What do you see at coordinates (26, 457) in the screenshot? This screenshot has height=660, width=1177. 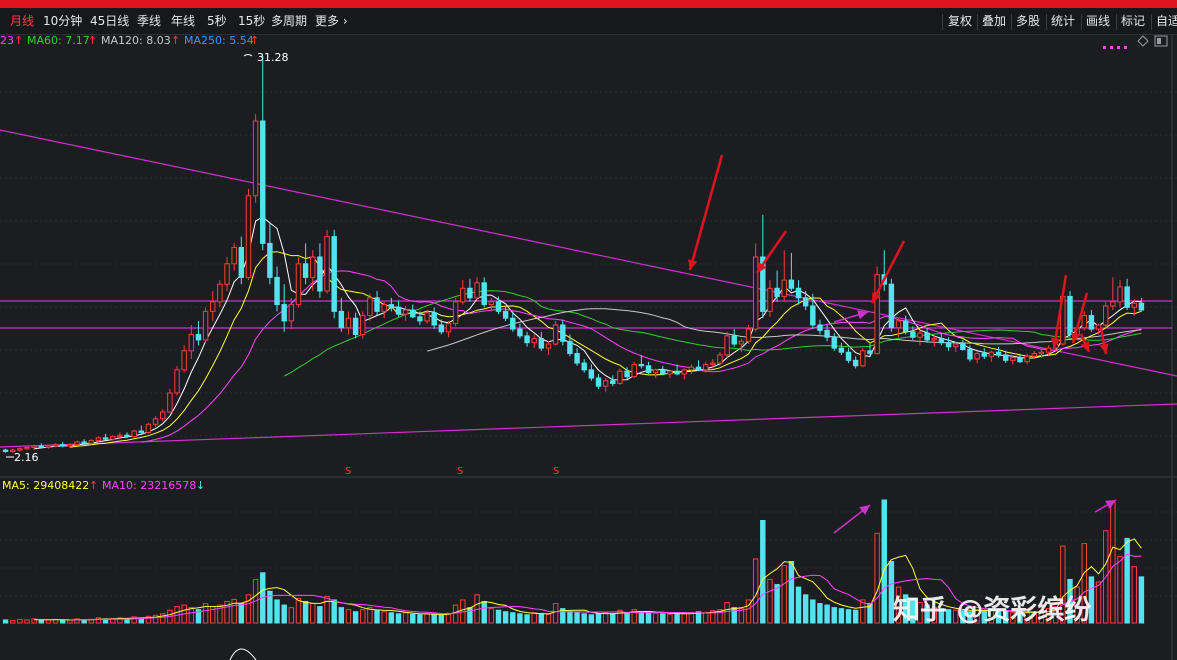 I see `low-price-label: 2.16` at bounding box center [26, 457].